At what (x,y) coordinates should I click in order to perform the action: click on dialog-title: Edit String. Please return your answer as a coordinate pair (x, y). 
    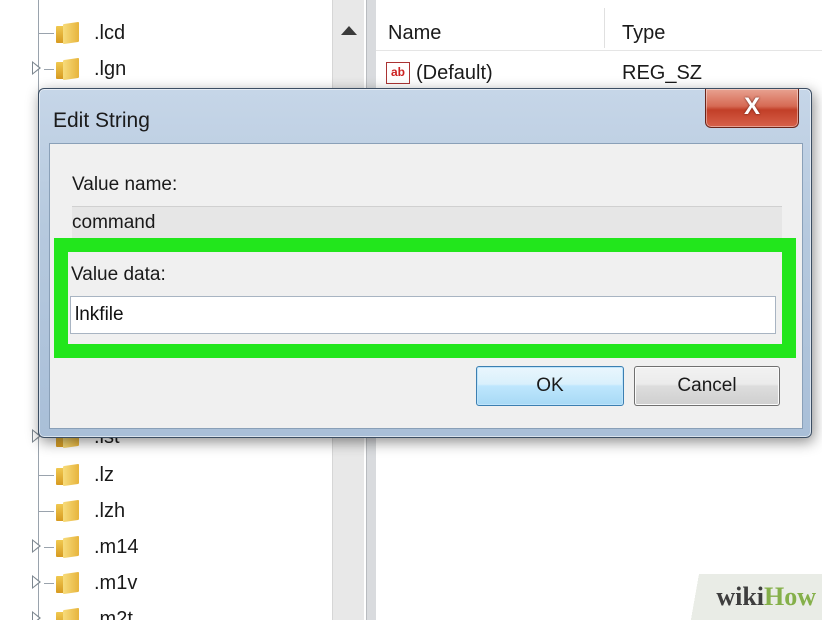
    Looking at the image, I should click on (101, 120).